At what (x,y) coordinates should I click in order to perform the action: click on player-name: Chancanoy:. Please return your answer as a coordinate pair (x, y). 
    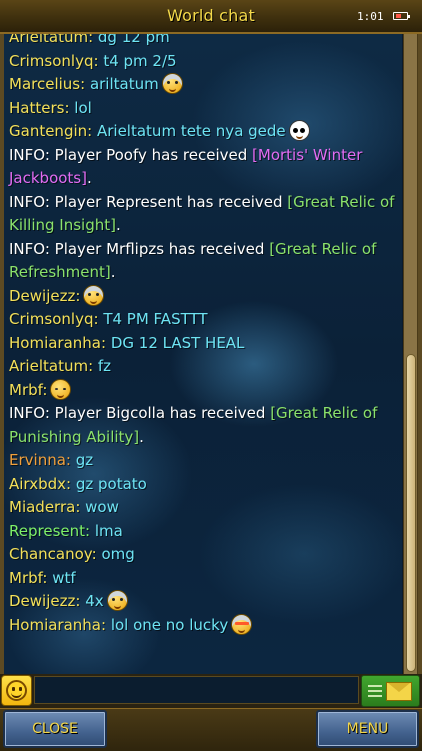
    Looking at the image, I should click on (53, 554).